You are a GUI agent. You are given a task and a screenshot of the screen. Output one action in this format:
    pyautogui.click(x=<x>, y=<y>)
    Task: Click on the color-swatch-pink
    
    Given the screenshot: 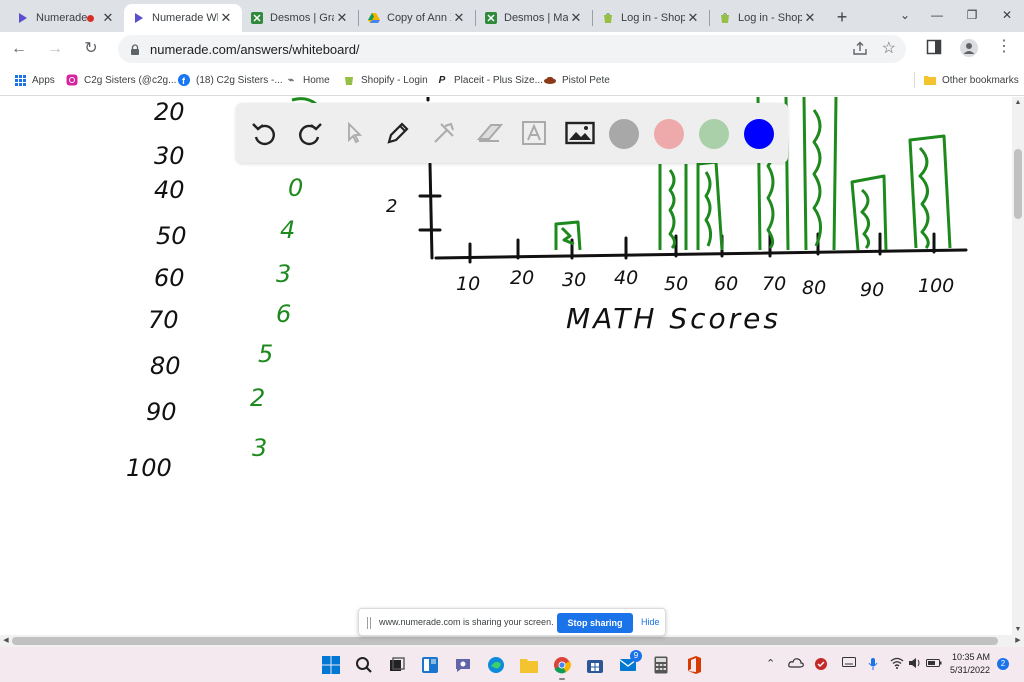 What is the action you would take?
    pyautogui.click(x=669, y=134)
    